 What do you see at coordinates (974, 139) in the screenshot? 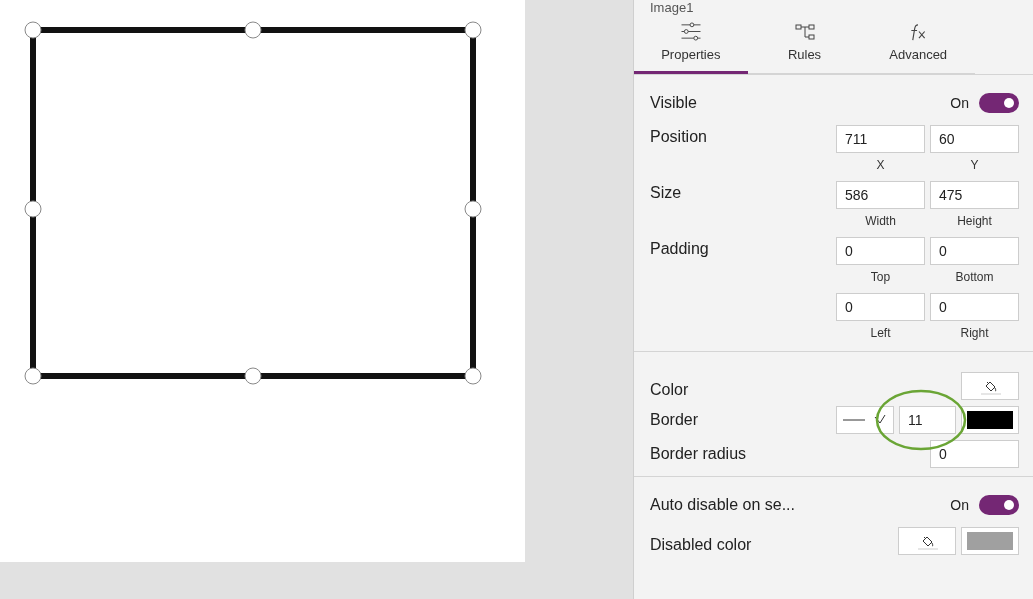
I see `input-field: 60` at bounding box center [974, 139].